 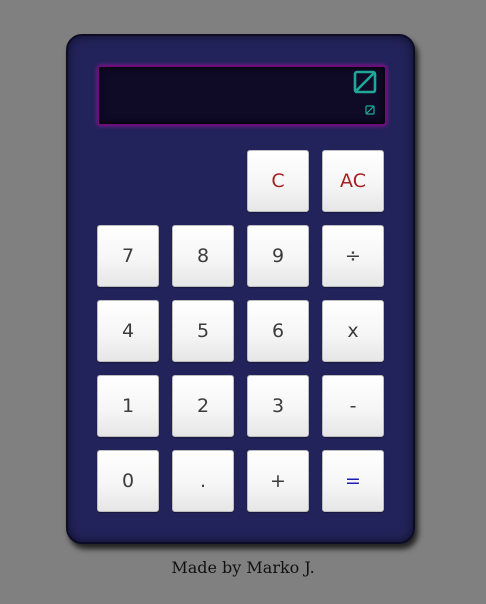 What do you see at coordinates (278, 256) in the screenshot?
I see `digit-9-button: 9` at bounding box center [278, 256].